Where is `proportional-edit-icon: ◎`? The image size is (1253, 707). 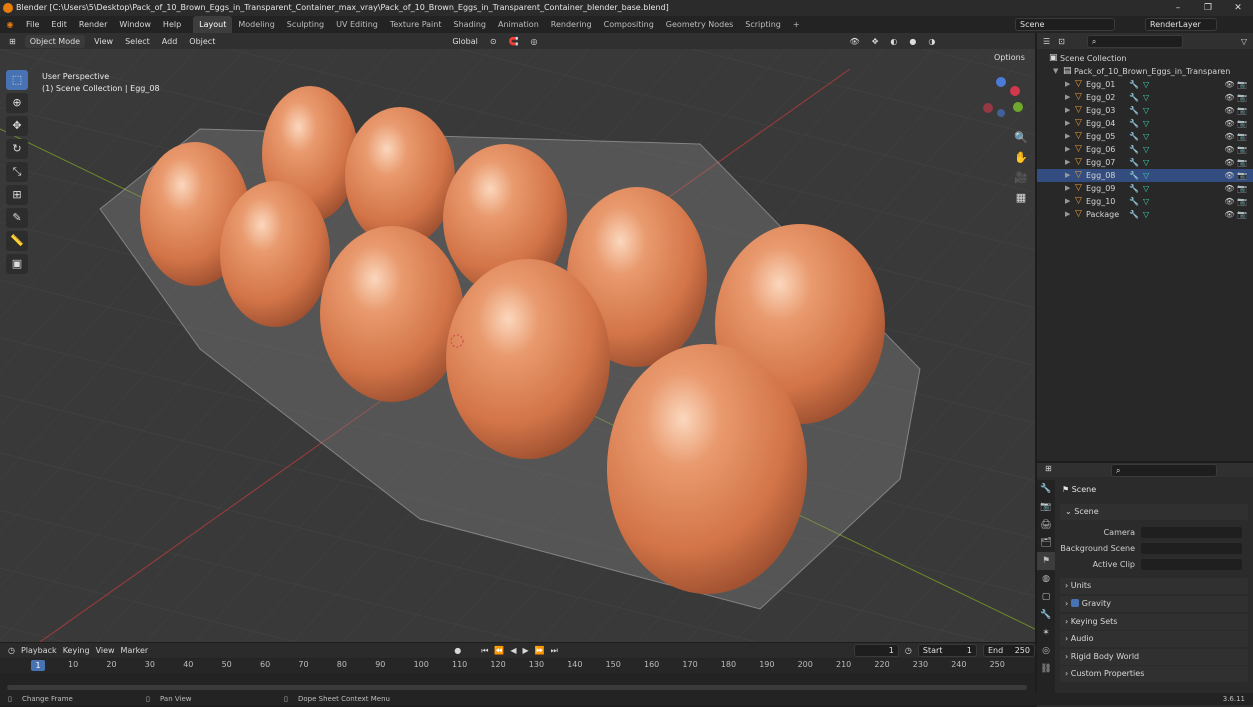
proportional-edit-icon: ◎ is located at coordinates (534, 41).